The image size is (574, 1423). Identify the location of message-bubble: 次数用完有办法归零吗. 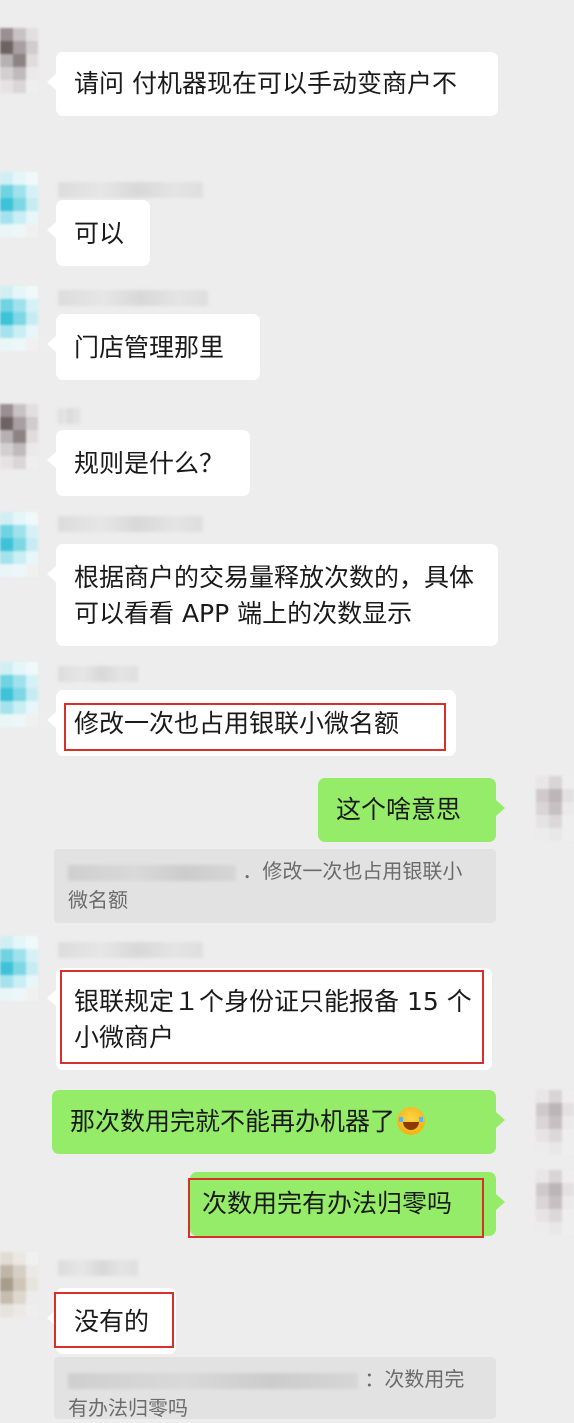
(347, 1204).